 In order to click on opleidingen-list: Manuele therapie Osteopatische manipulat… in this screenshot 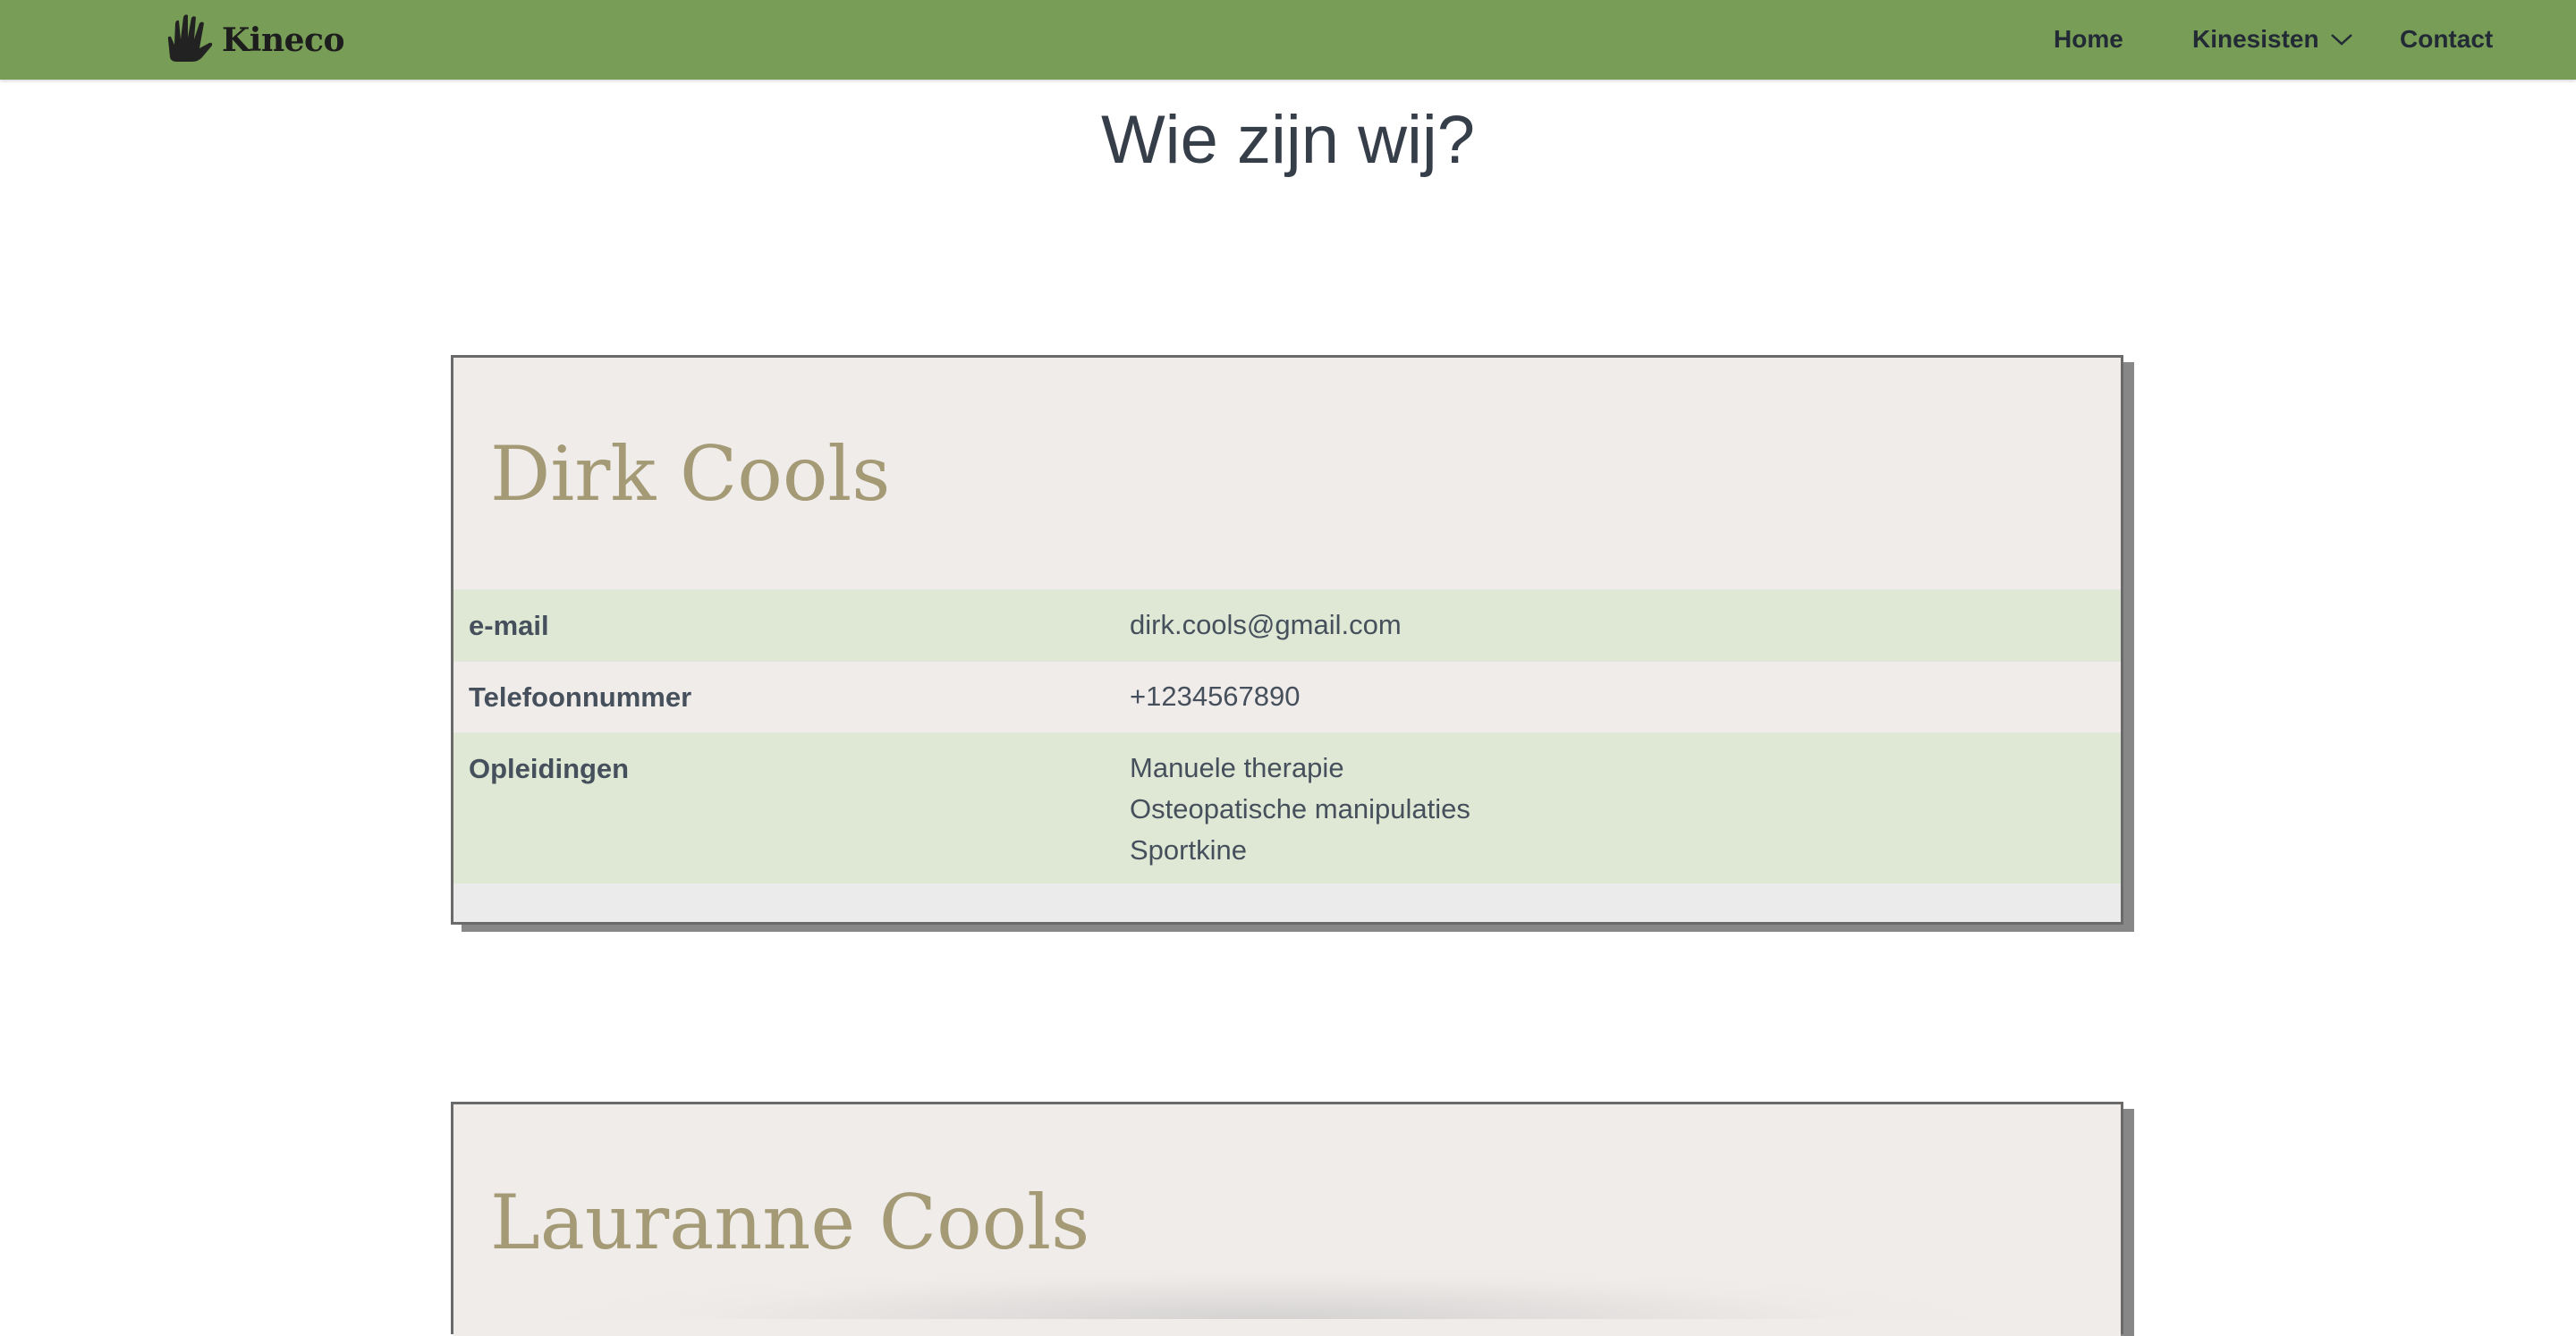, I will do `click(1300, 809)`.